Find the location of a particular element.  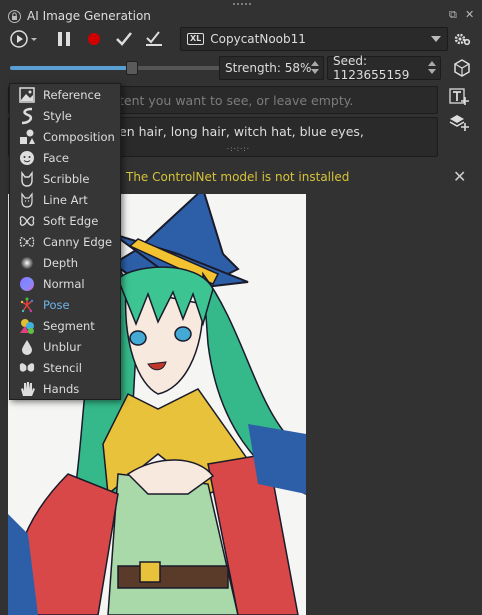

float-icon: ⧉ is located at coordinates (453, 15).